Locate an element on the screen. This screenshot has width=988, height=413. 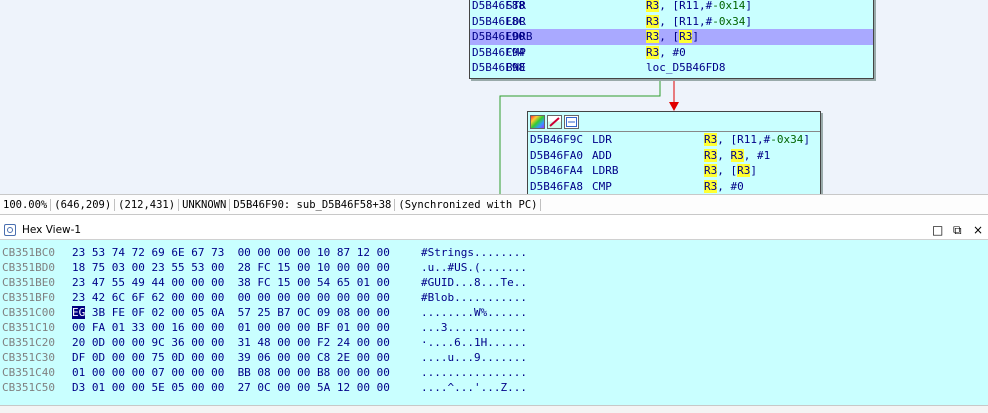
asm-operands: loc_D5B46FD8 is located at coordinates (685, 68).